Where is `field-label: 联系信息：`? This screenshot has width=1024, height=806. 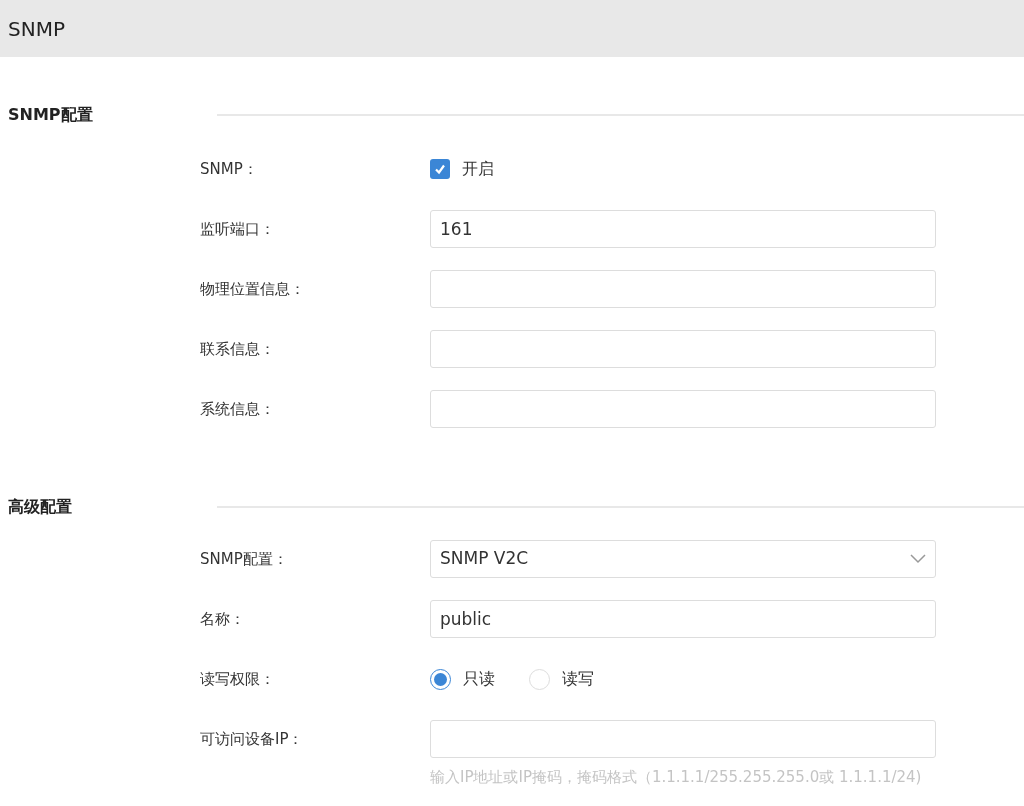 field-label: 联系信息： is located at coordinates (238, 349).